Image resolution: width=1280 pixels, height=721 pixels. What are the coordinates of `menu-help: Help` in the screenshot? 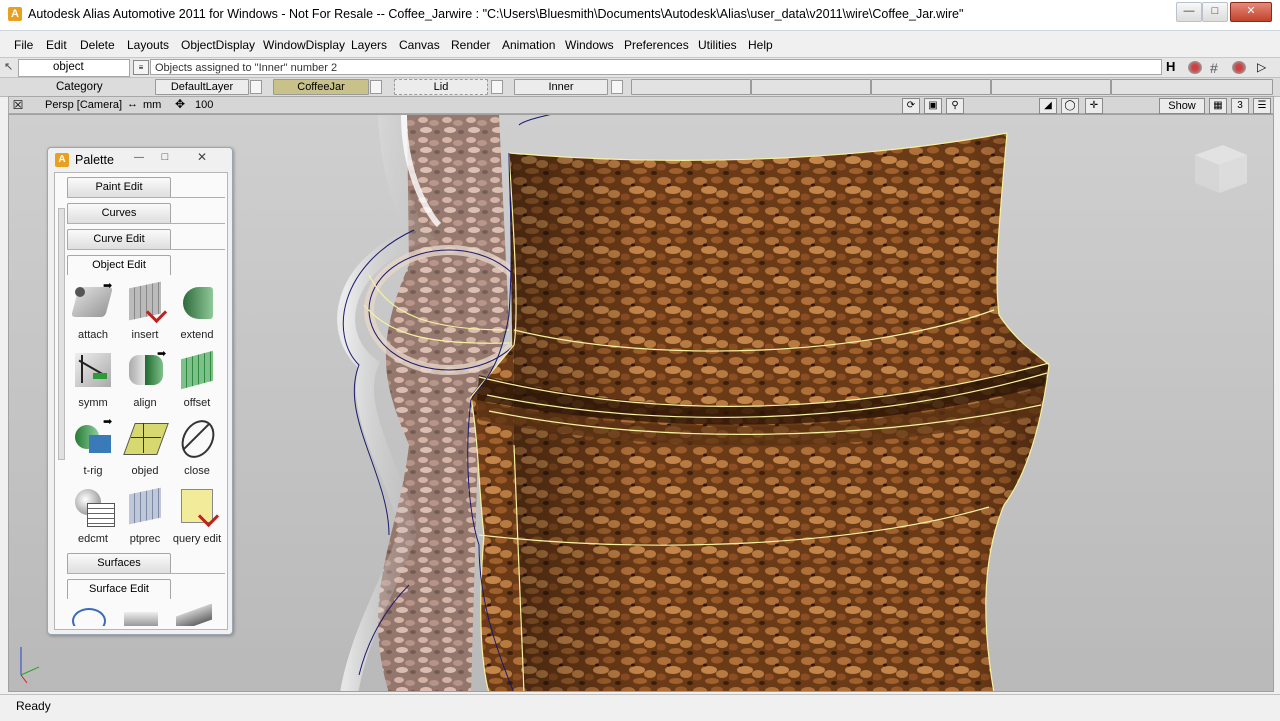 It's located at (760, 45).